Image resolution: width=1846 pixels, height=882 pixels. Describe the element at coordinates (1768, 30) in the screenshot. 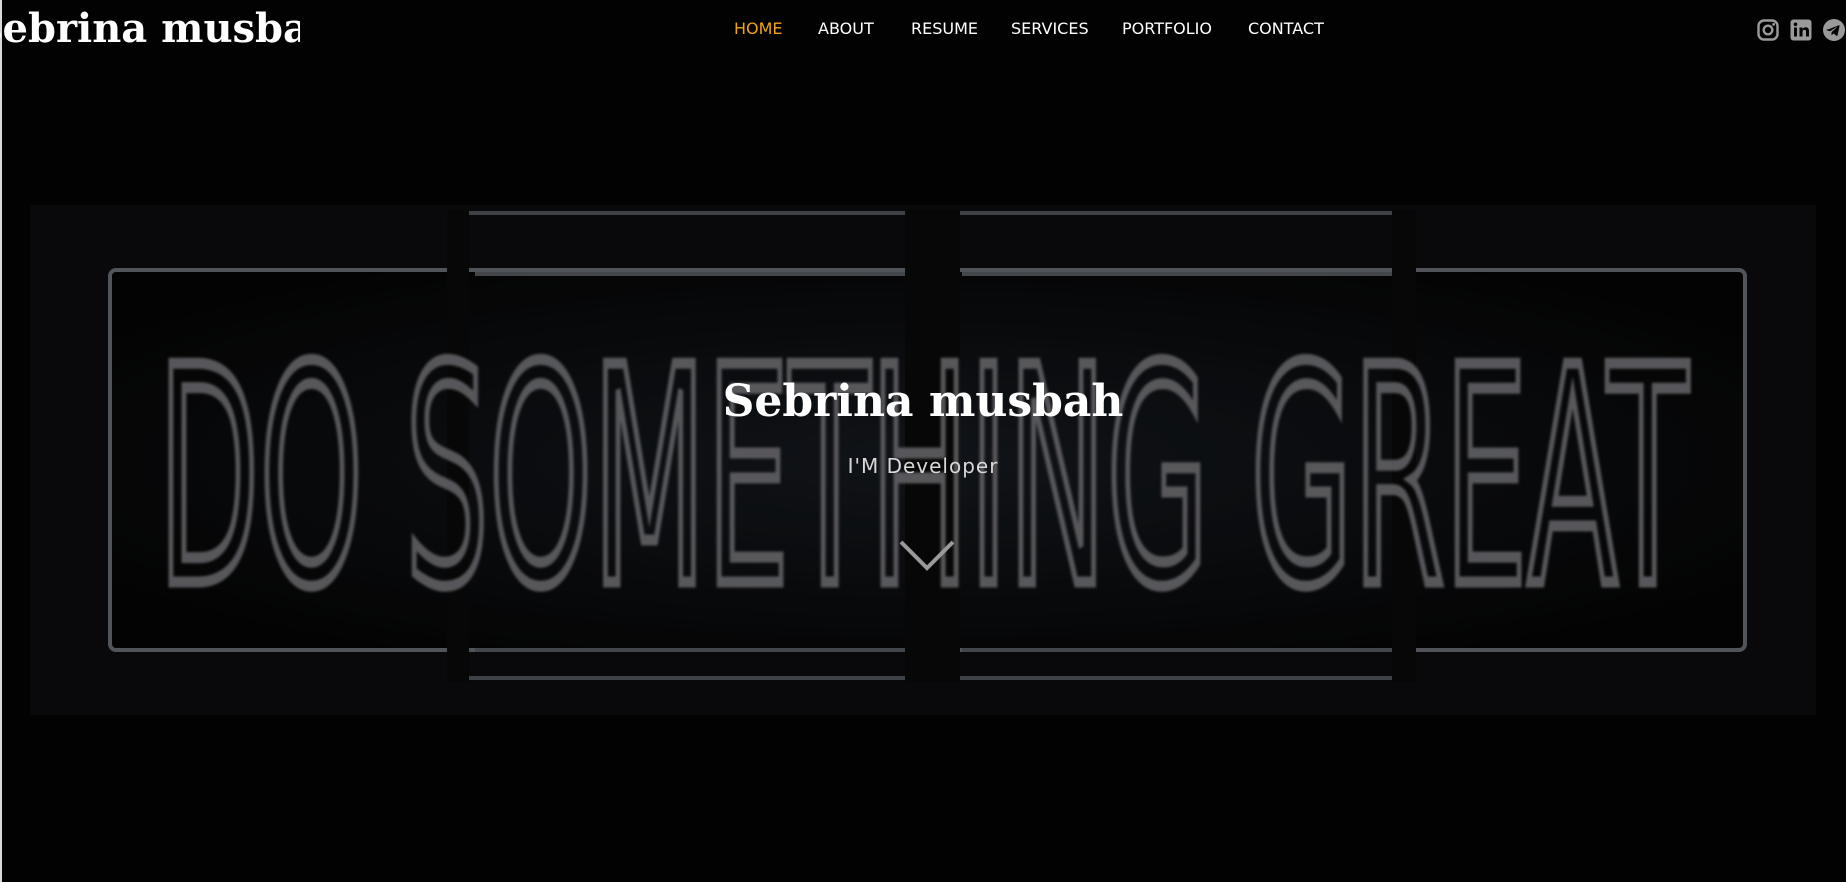

I see `instagram-icon` at that location.